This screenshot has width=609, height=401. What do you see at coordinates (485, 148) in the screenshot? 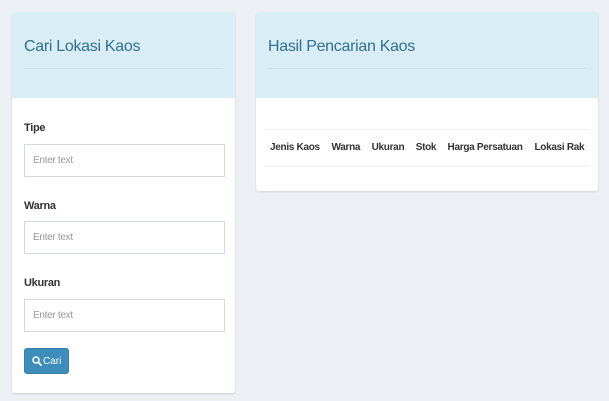
I see `column-header-unit-price: Harga Persatuan` at bounding box center [485, 148].